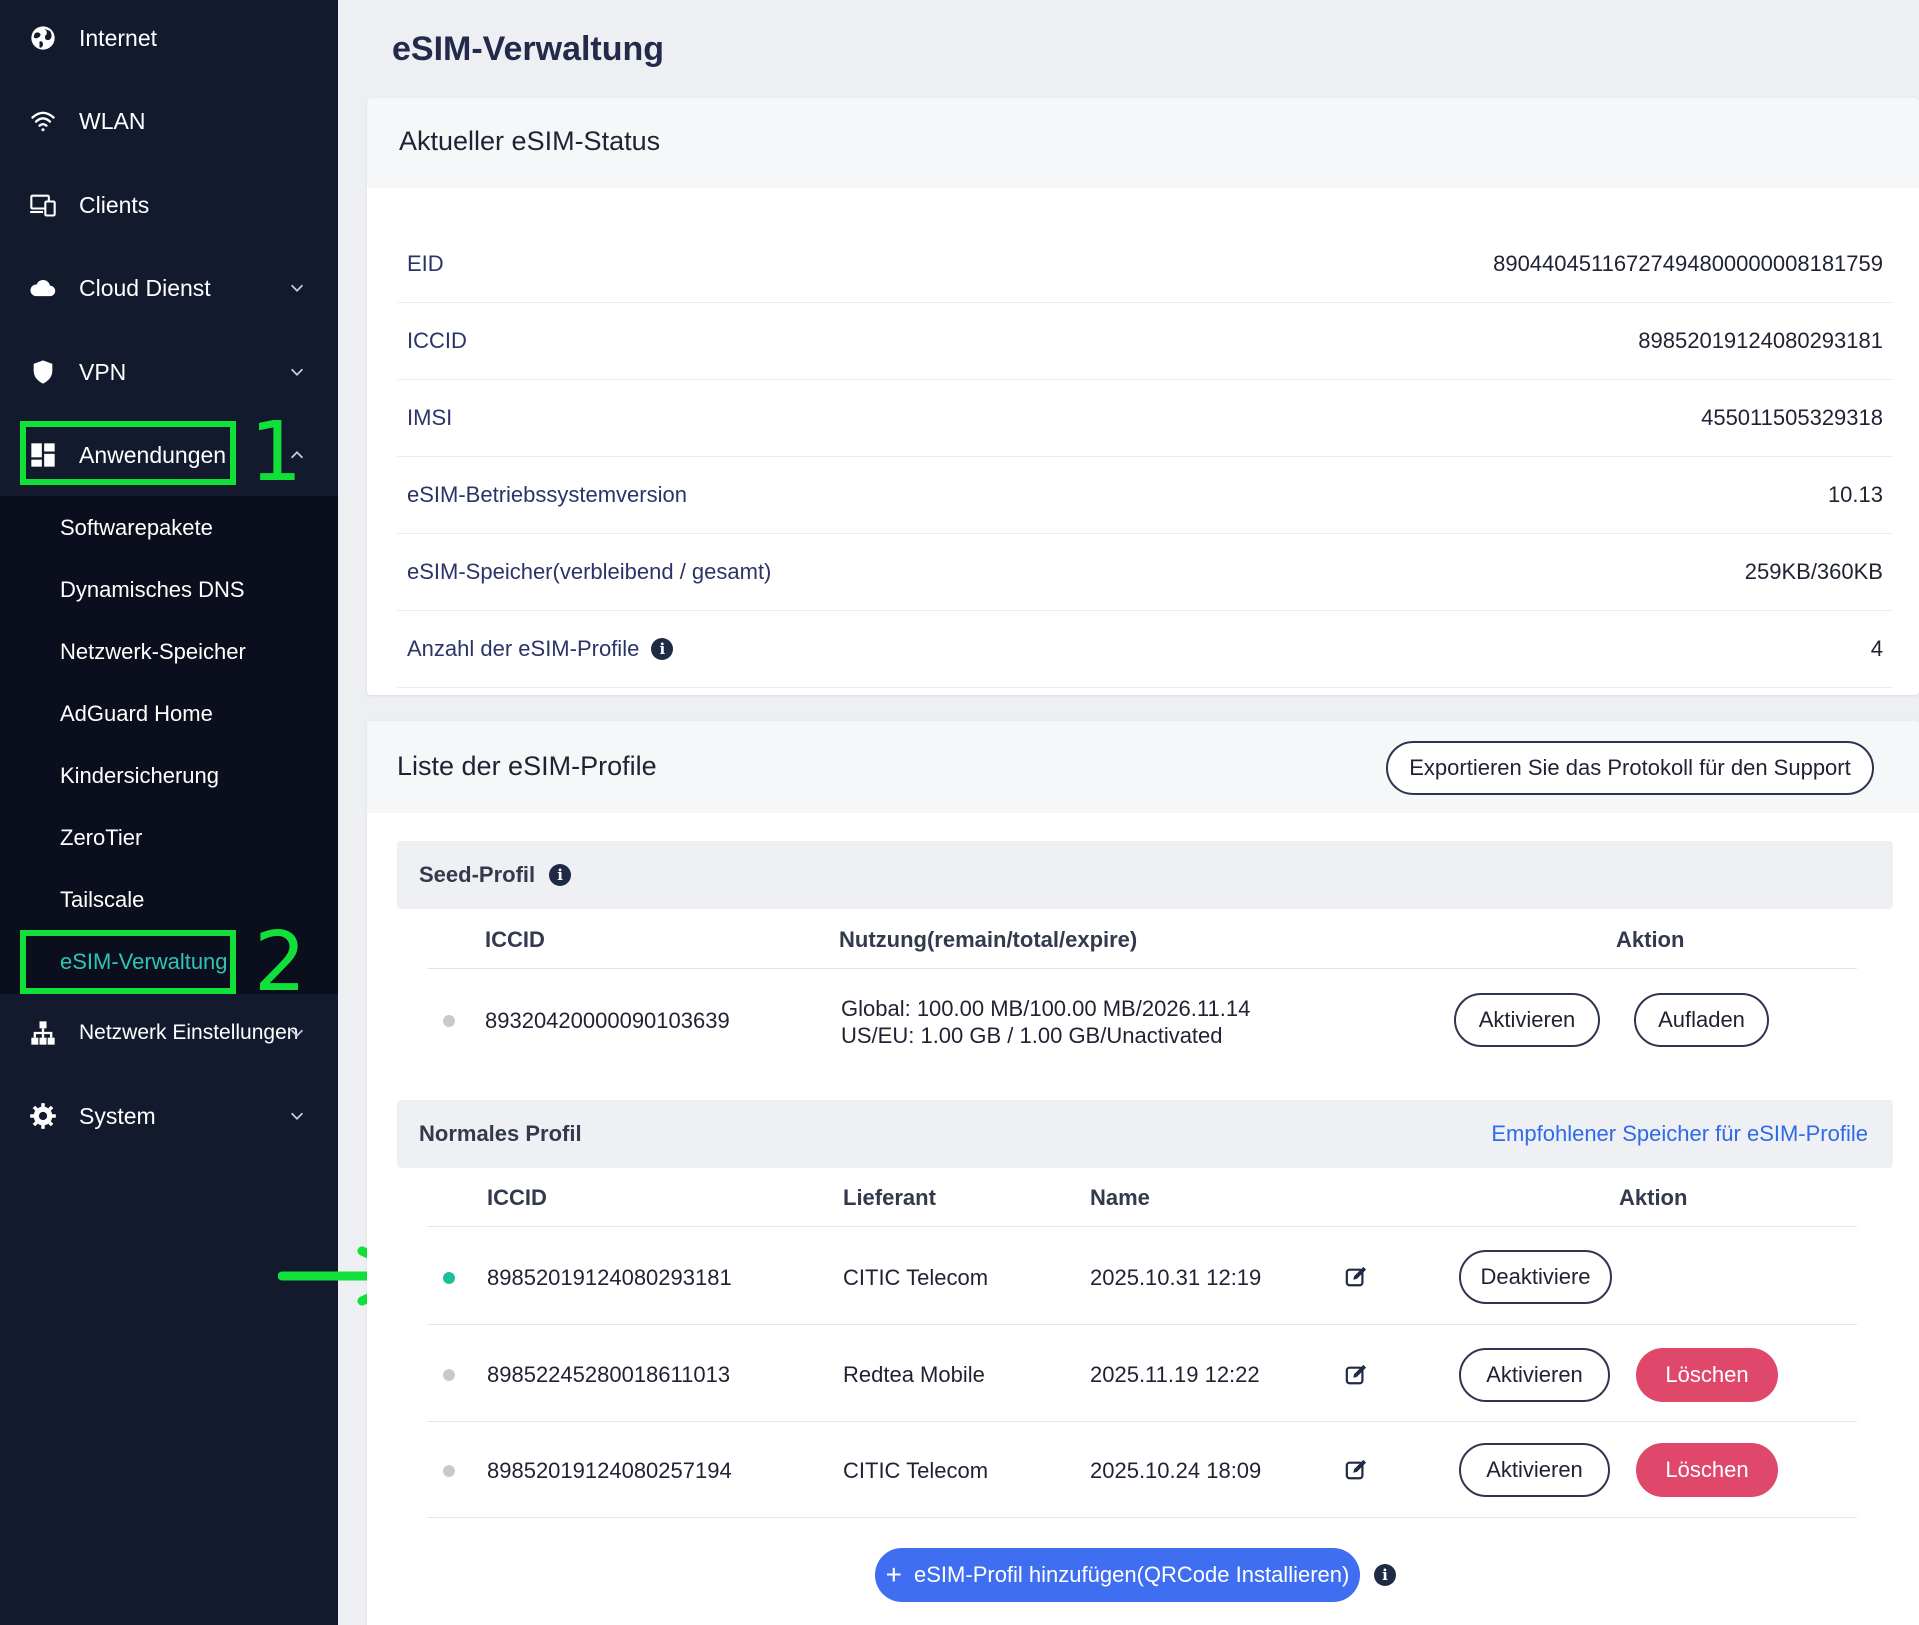 This screenshot has width=1919, height=1625. Describe the element at coordinates (889, 1197) in the screenshot. I see `normal-header-provider: Lieferant` at that location.